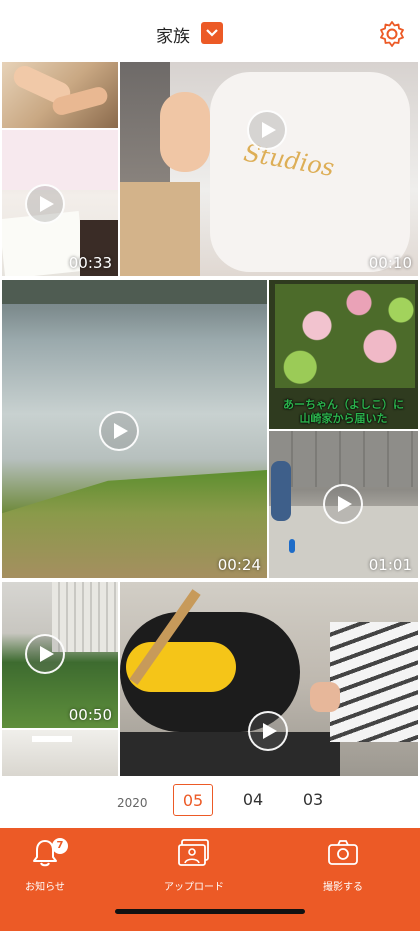 The width and height of the screenshot is (420, 931). I want to click on video-garden: 00:50, so click(60, 655).